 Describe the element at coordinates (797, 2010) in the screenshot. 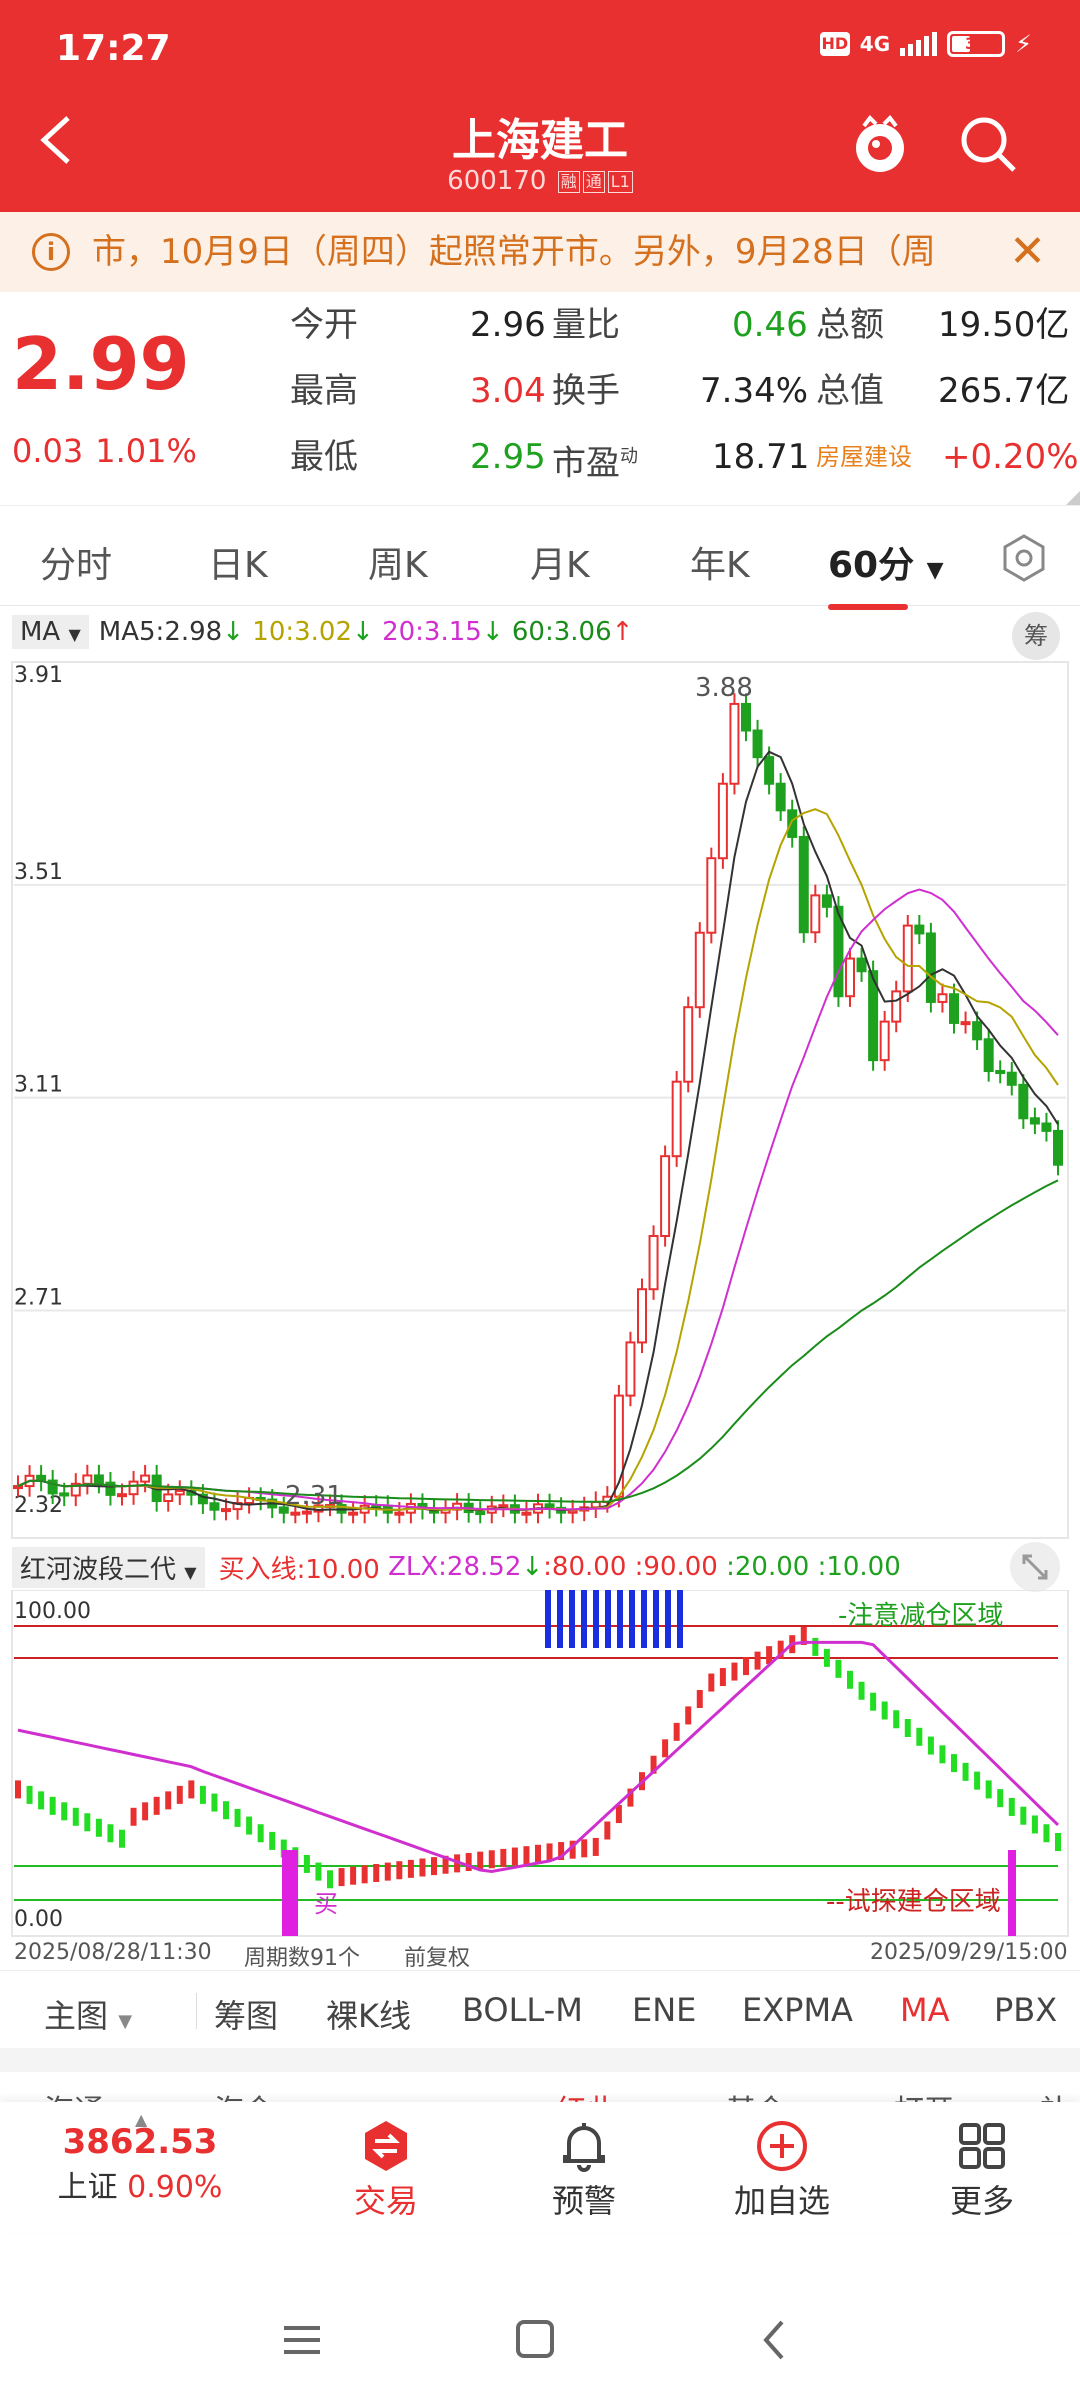

I see `tab-expma: EXPMA` at that location.